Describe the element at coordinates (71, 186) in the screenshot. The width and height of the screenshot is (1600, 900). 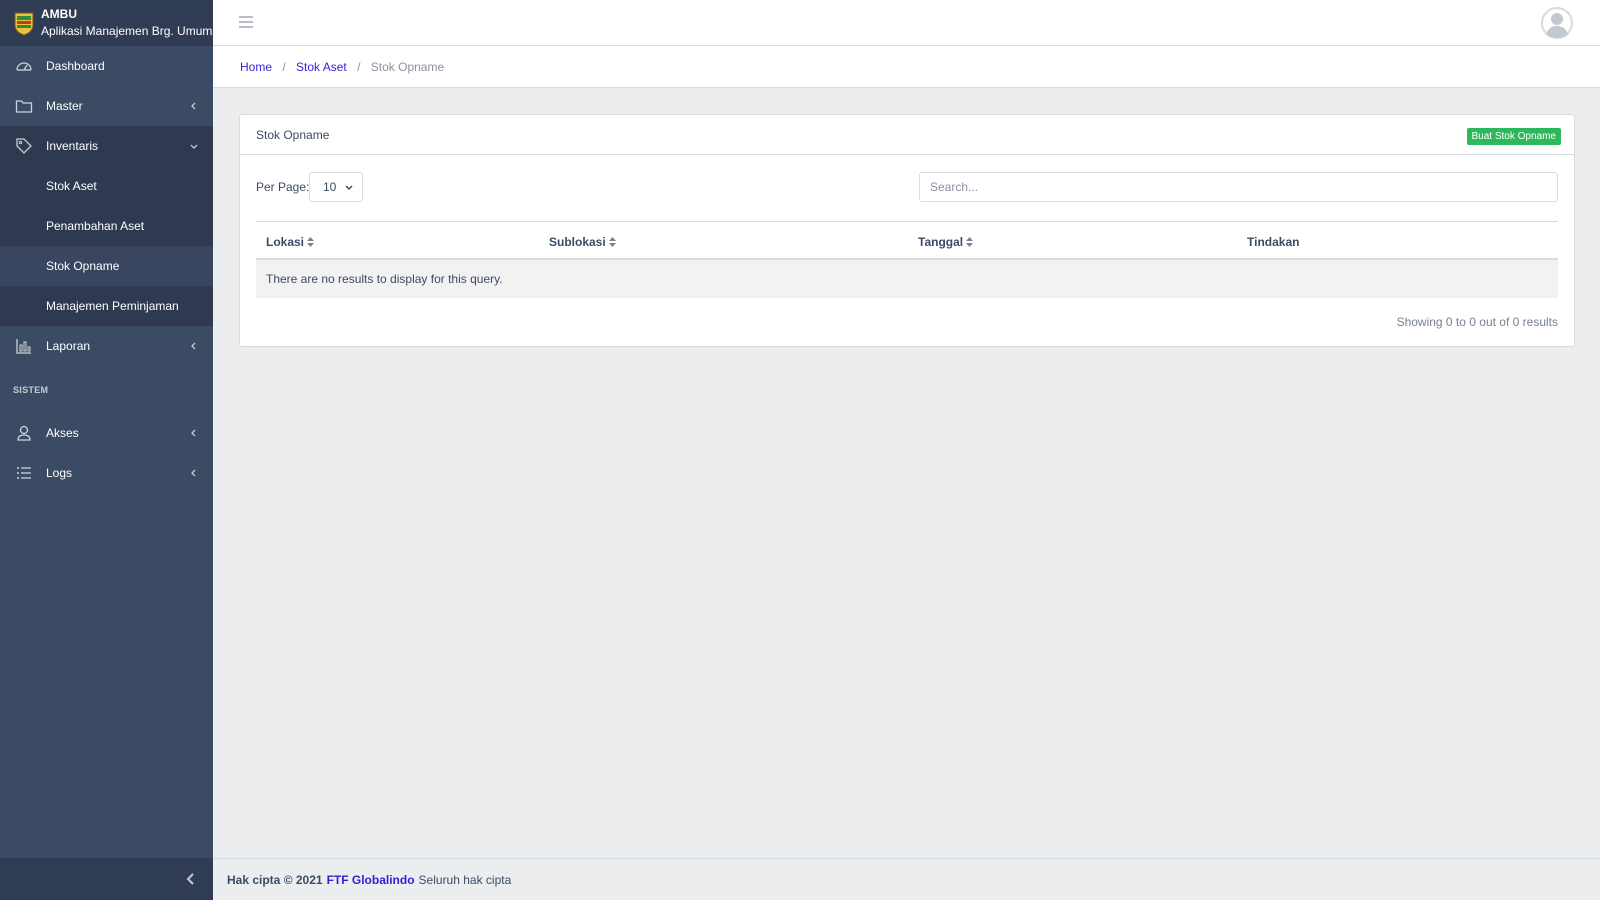
I see `sidebar-subitem-label: Stok Aset` at that location.